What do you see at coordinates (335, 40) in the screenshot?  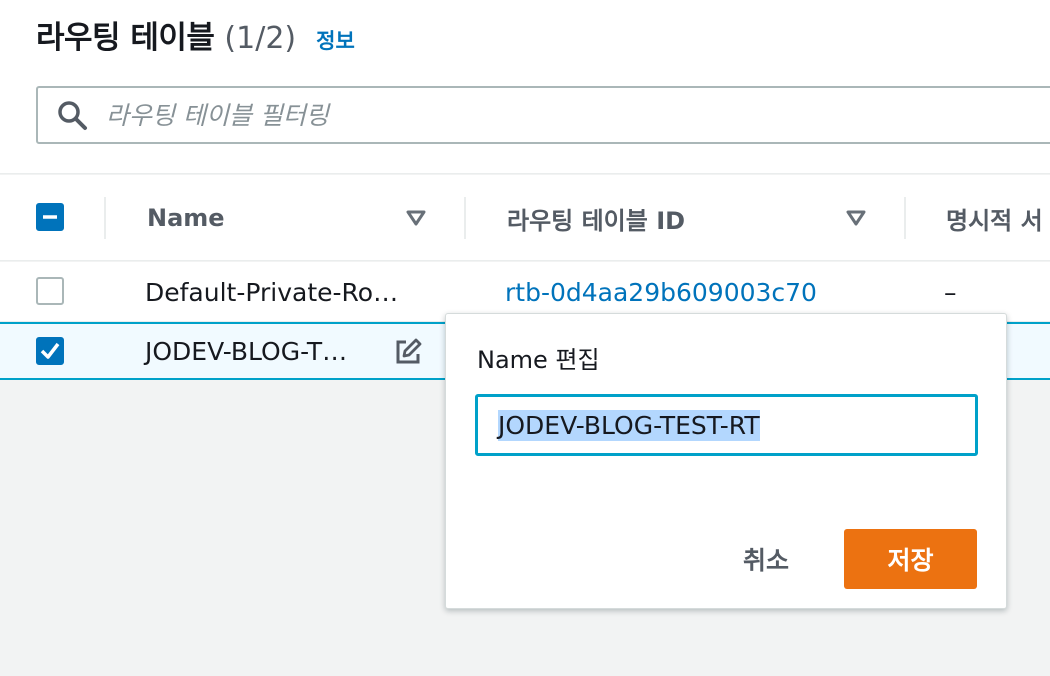 I see `info-link: 정보` at bounding box center [335, 40].